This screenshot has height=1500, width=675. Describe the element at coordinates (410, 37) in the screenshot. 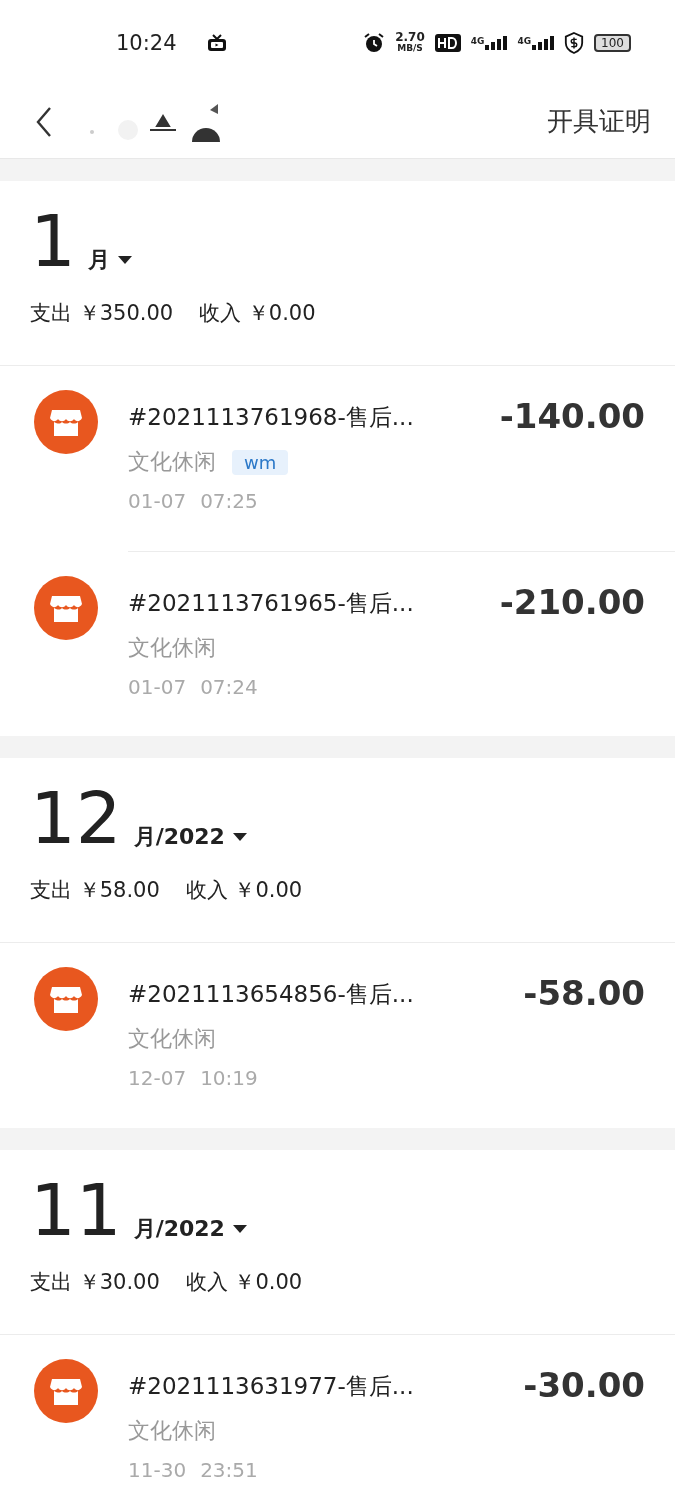

I see `speed-value: 2.70` at that location.